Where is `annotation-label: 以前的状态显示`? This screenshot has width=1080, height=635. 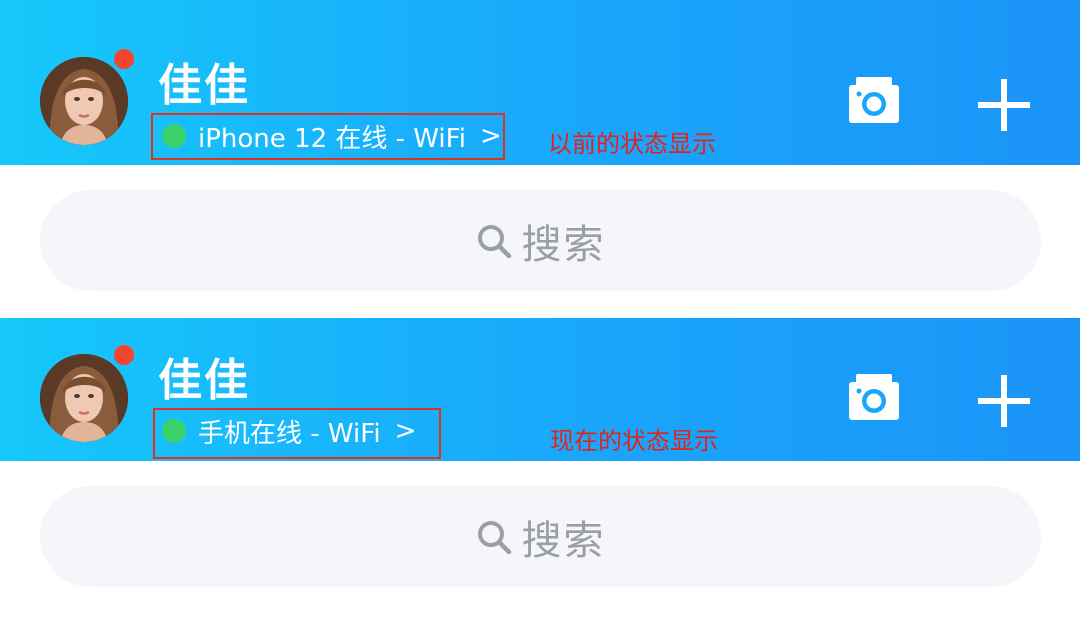
annotation-label: 以前的状态显示 is located at coordinates (632, 144).